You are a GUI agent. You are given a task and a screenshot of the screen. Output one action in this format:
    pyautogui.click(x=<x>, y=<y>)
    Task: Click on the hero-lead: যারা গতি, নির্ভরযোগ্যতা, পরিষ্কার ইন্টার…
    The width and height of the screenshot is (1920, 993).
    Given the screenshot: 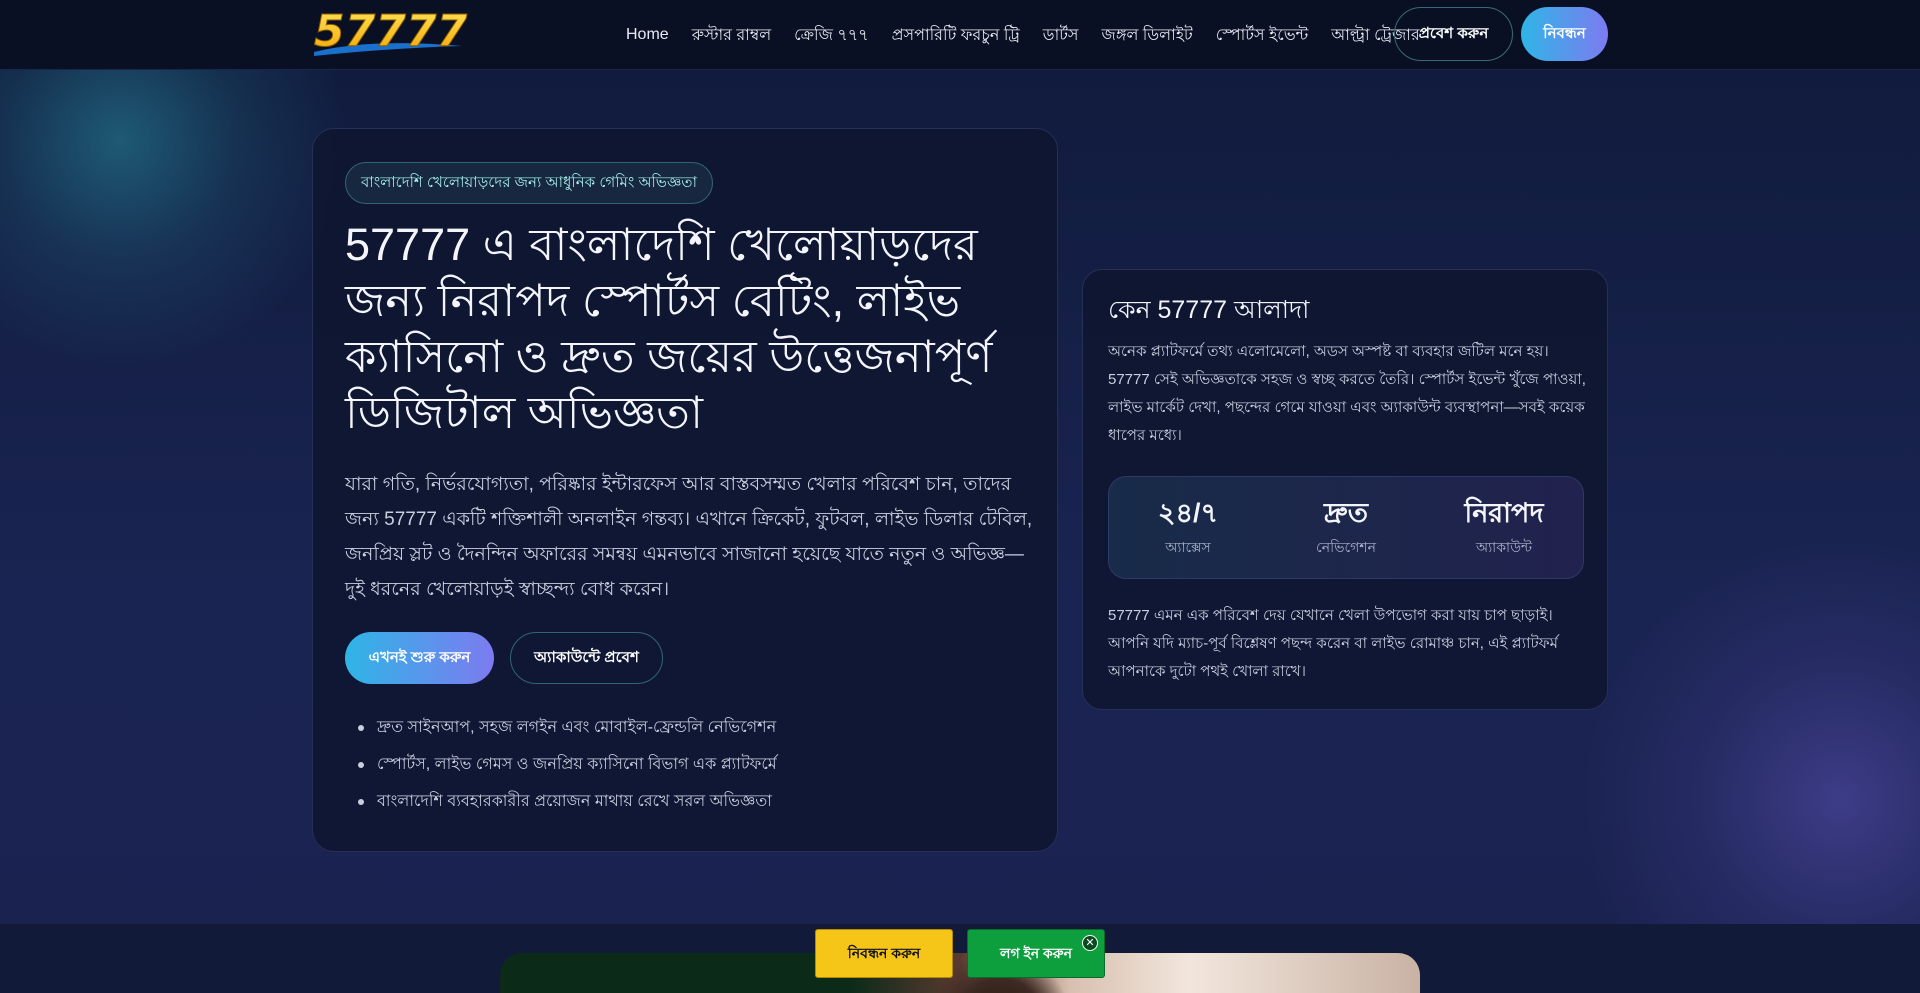 What is the action you would take?
    pyautogui.click(x=689, y=537)
    